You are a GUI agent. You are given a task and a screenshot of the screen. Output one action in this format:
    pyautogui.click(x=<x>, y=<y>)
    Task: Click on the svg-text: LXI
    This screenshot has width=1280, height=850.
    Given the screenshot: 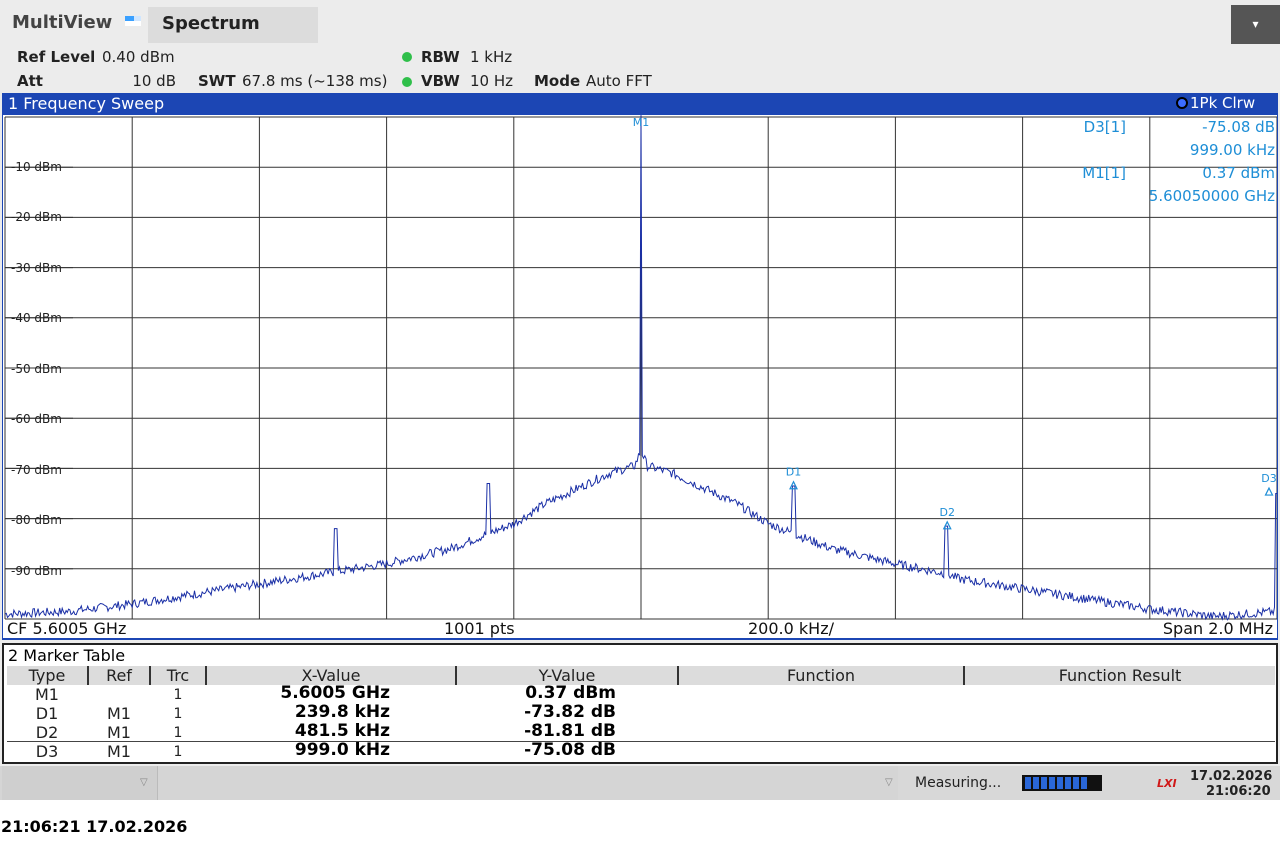 What is the action you would take?
    pyautogui.click(x=1167, y=783)
    